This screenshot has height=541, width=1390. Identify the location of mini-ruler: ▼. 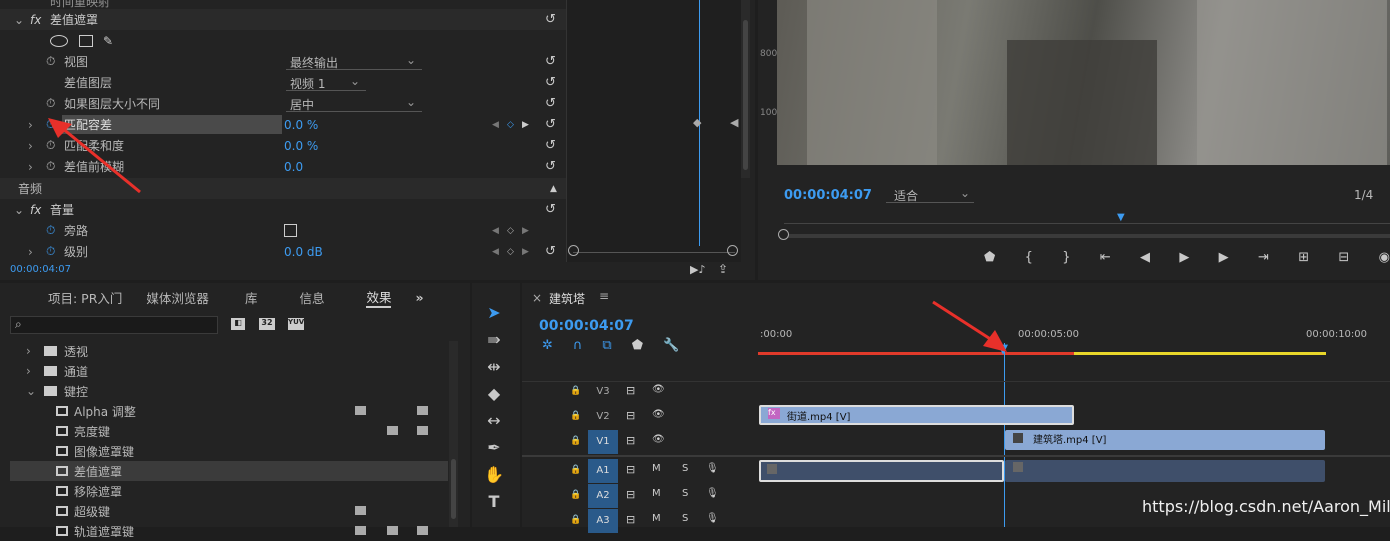
(1087, 218).